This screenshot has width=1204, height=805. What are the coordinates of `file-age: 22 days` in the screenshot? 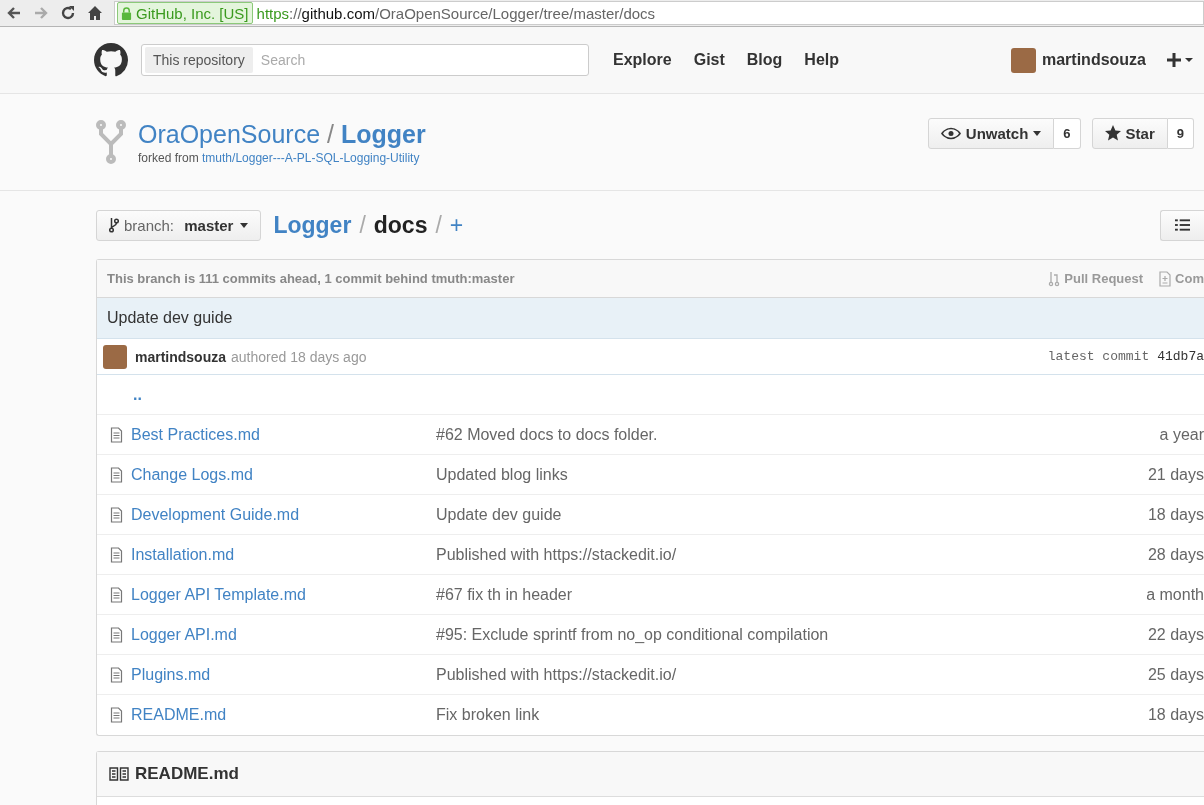 It's located at (1175, 634).